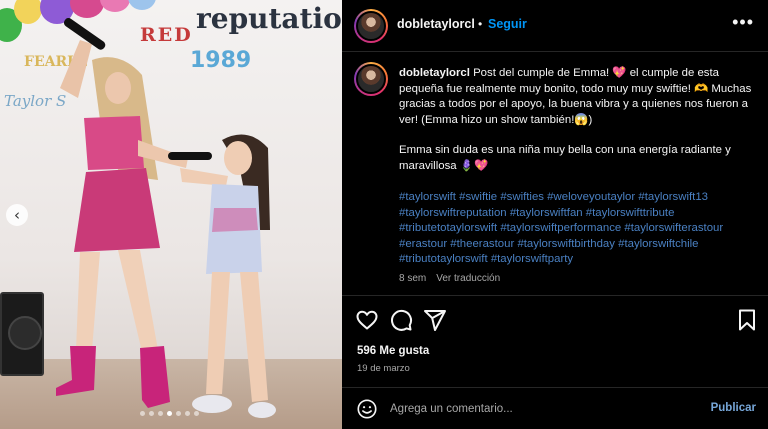 The image size is (768, 429). I want to click on follow-button: Seguir, so click(507, 24).